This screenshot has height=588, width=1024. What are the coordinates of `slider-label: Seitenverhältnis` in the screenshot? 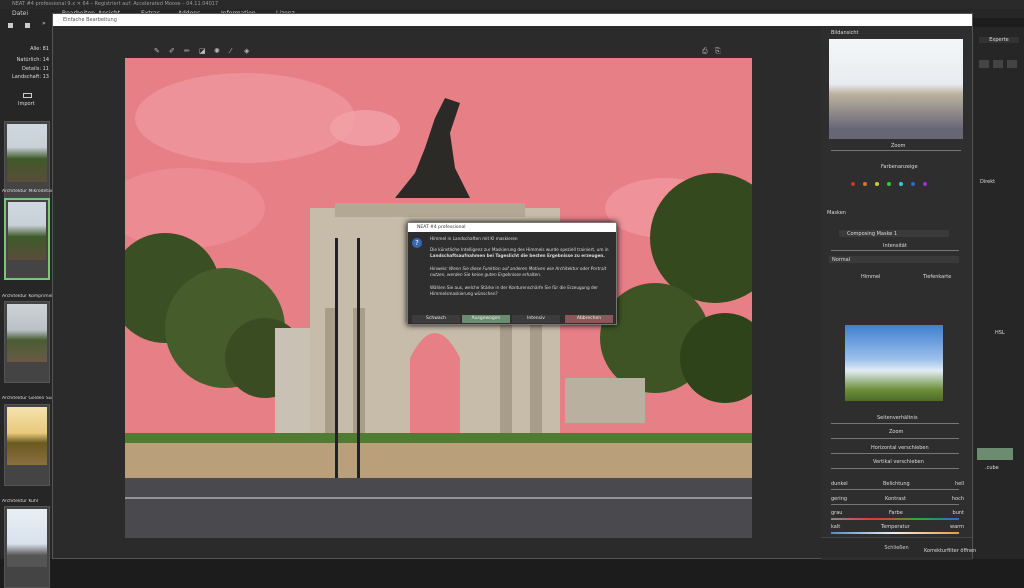 It's located at (897, 418).